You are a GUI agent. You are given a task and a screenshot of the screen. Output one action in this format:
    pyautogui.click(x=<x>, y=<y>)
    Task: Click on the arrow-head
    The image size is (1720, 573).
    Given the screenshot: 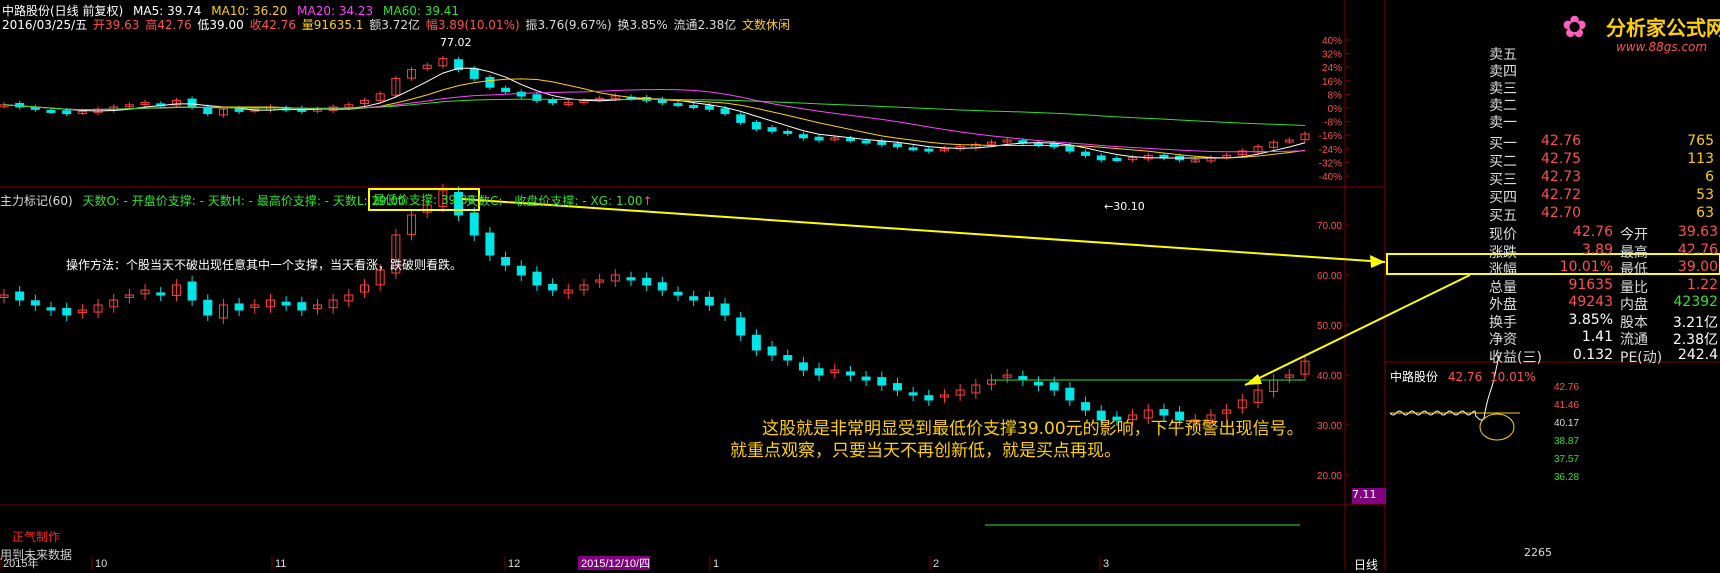 What is the action you would take?
    pyautogui.click(x=1377, y=261)
    